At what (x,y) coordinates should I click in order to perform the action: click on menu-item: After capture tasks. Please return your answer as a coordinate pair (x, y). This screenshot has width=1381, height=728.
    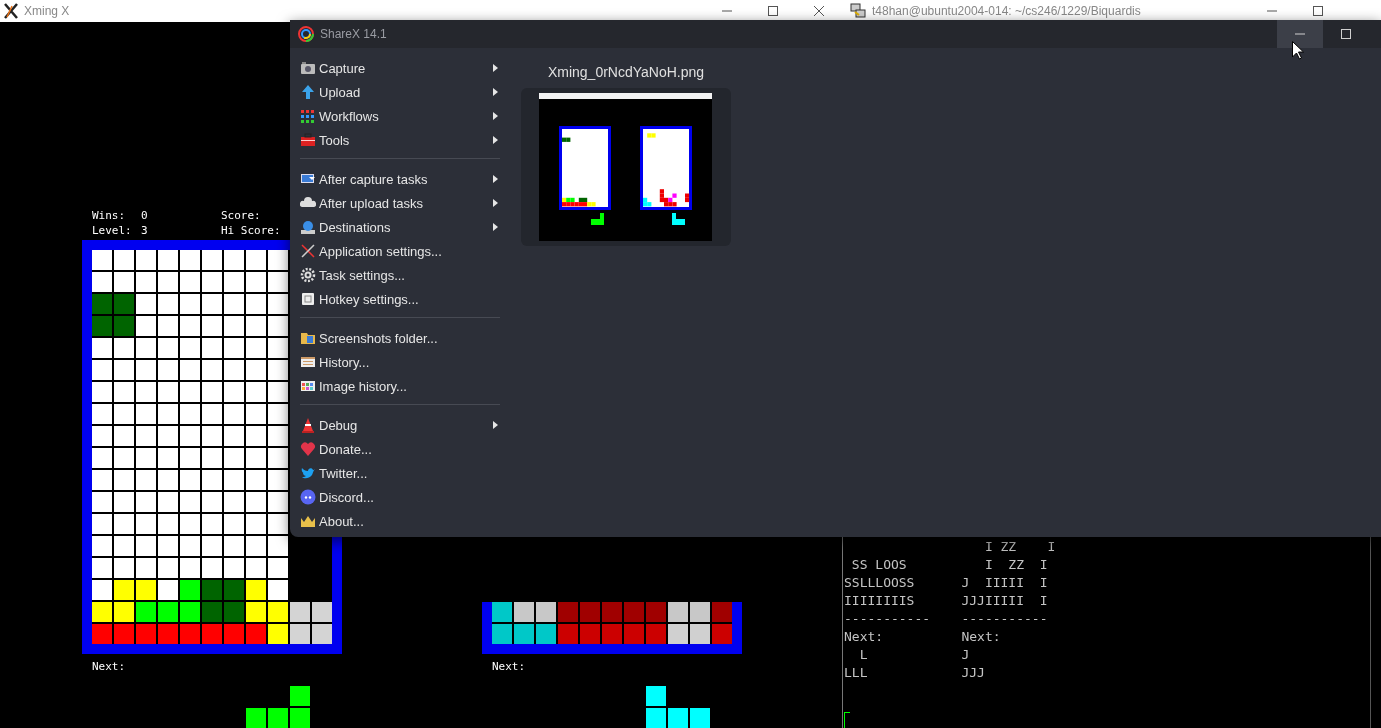
    Looking at the image, I should click on (400, 179).